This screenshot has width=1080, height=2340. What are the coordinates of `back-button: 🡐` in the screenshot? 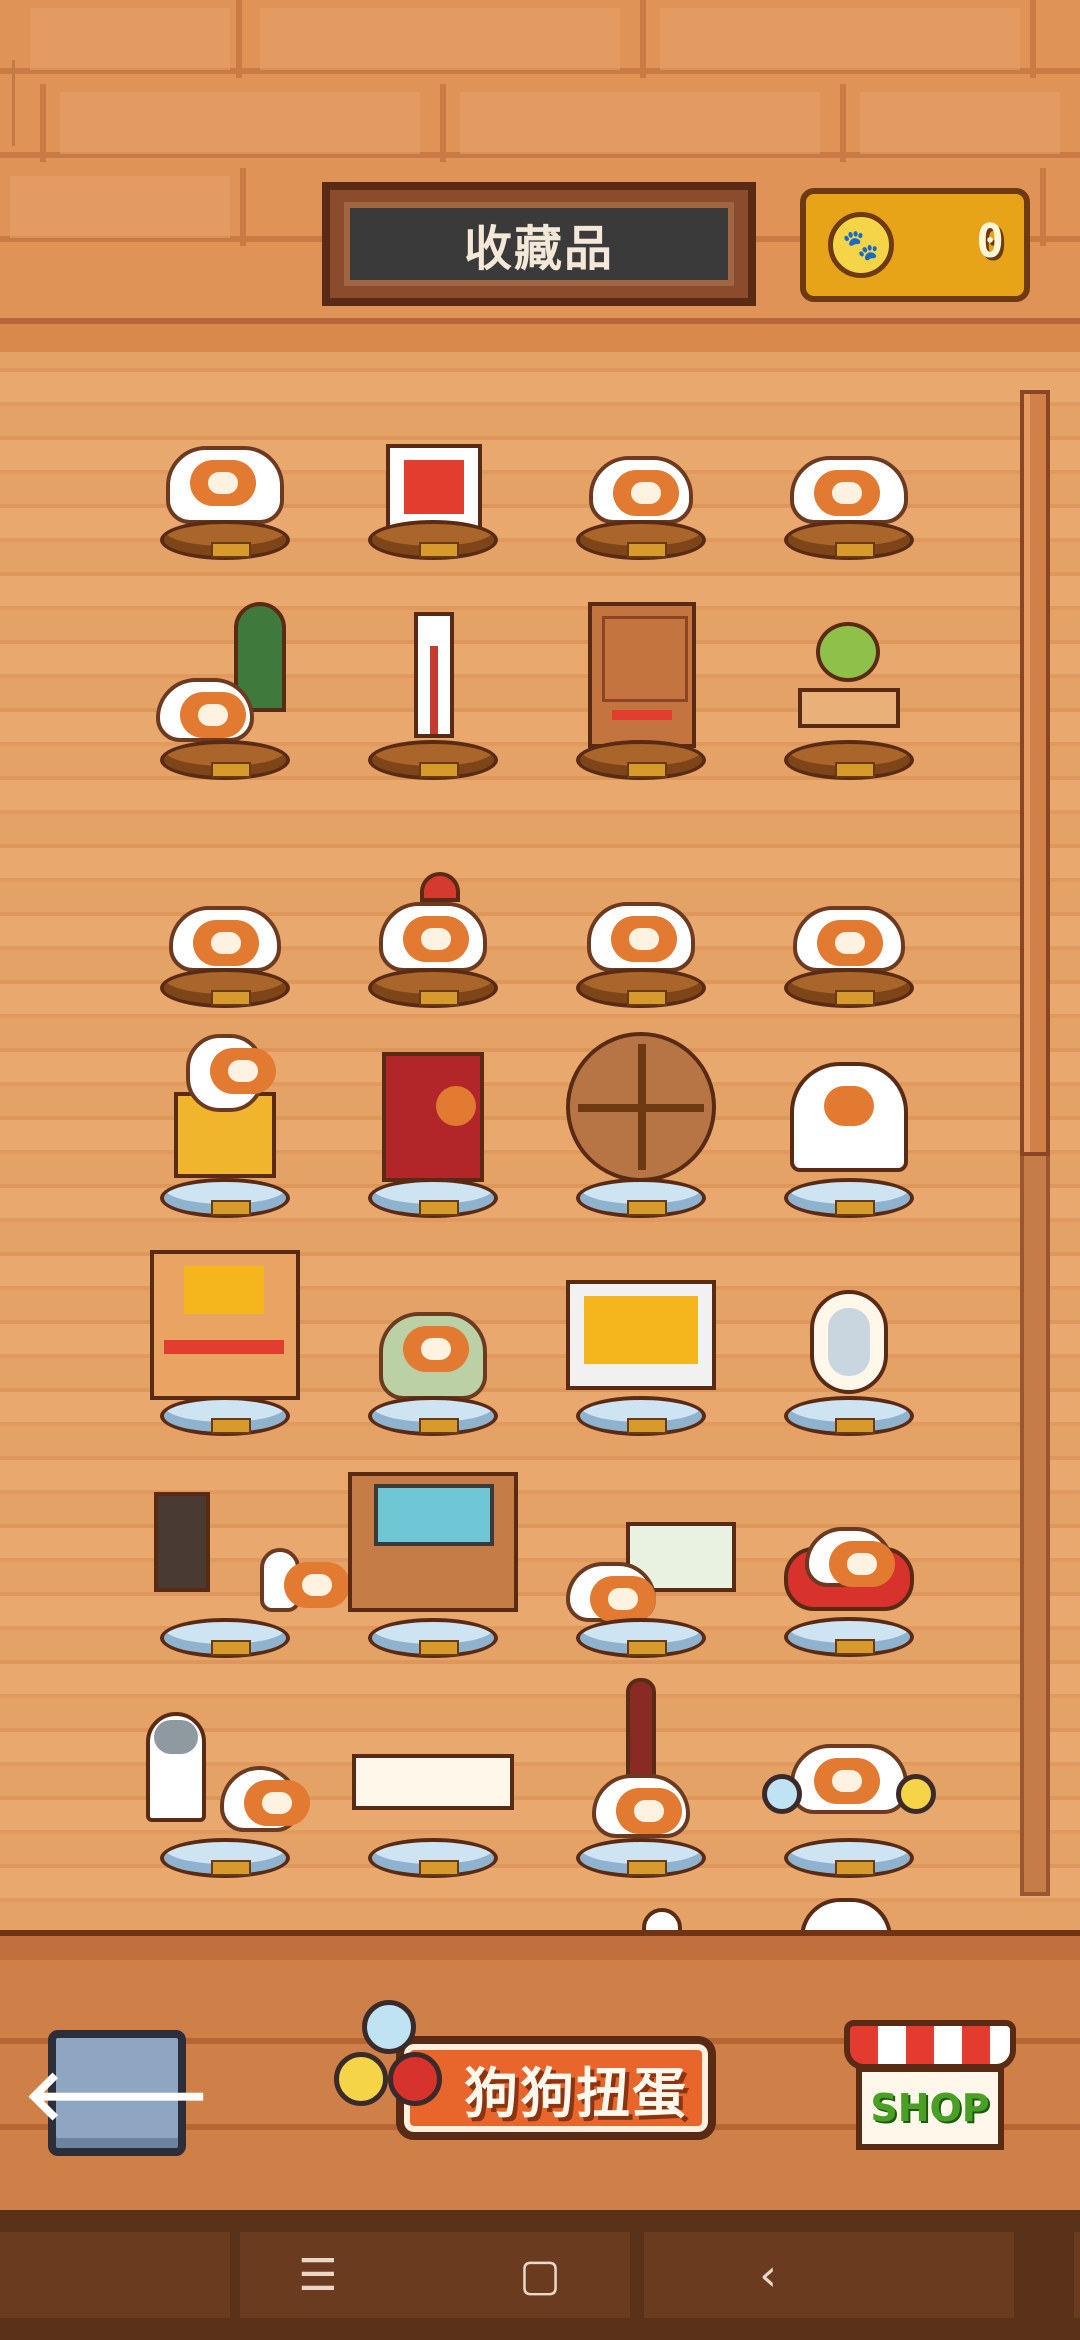 It's located at (117, 2093).